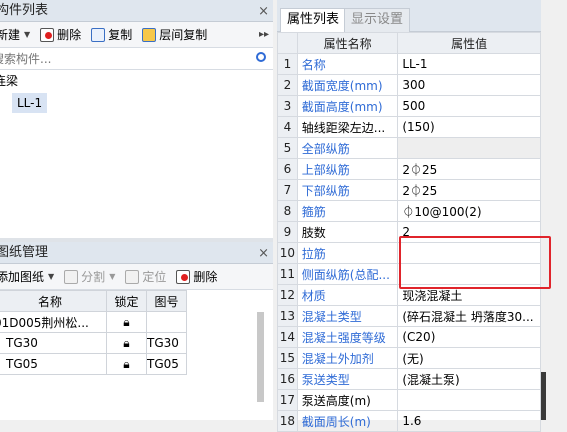 Image resolution: width=567 pixels, height=432 pixels. I want to click on row-number: 13, so click(287, 316).